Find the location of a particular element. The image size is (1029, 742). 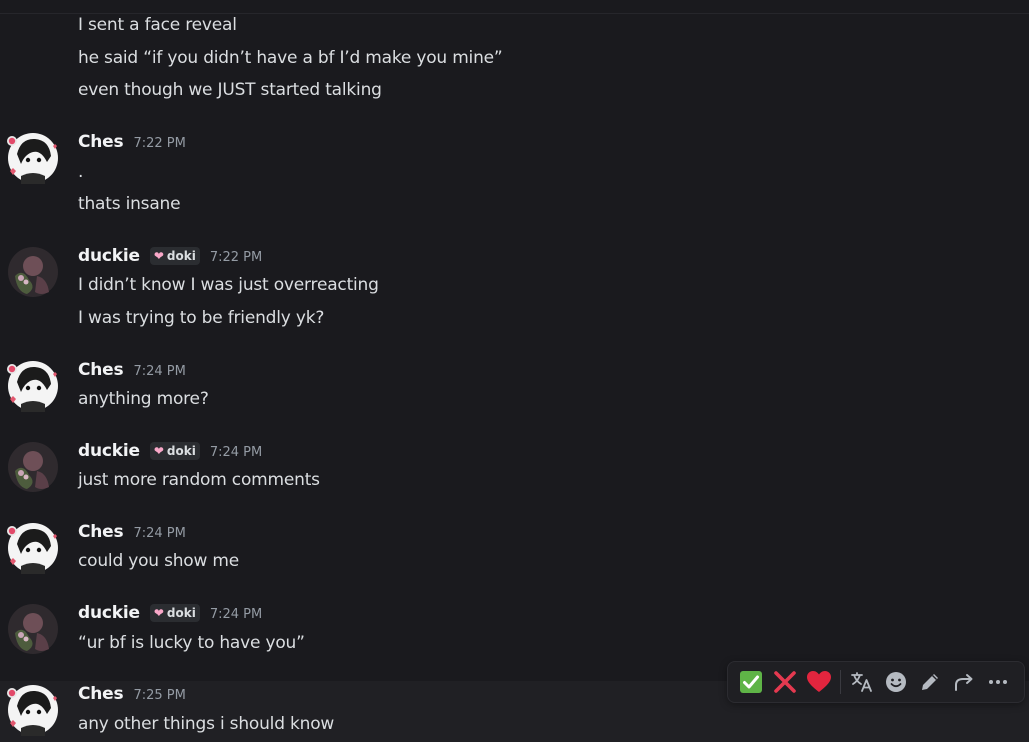

add-reaction-icon is located at coordinates (896, 682).